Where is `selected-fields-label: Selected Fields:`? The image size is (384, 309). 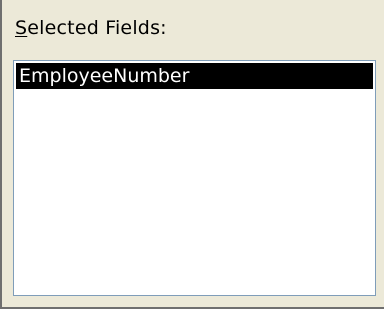 selected-fields-label: Selected Fields: is located at coordinates (91, 28).